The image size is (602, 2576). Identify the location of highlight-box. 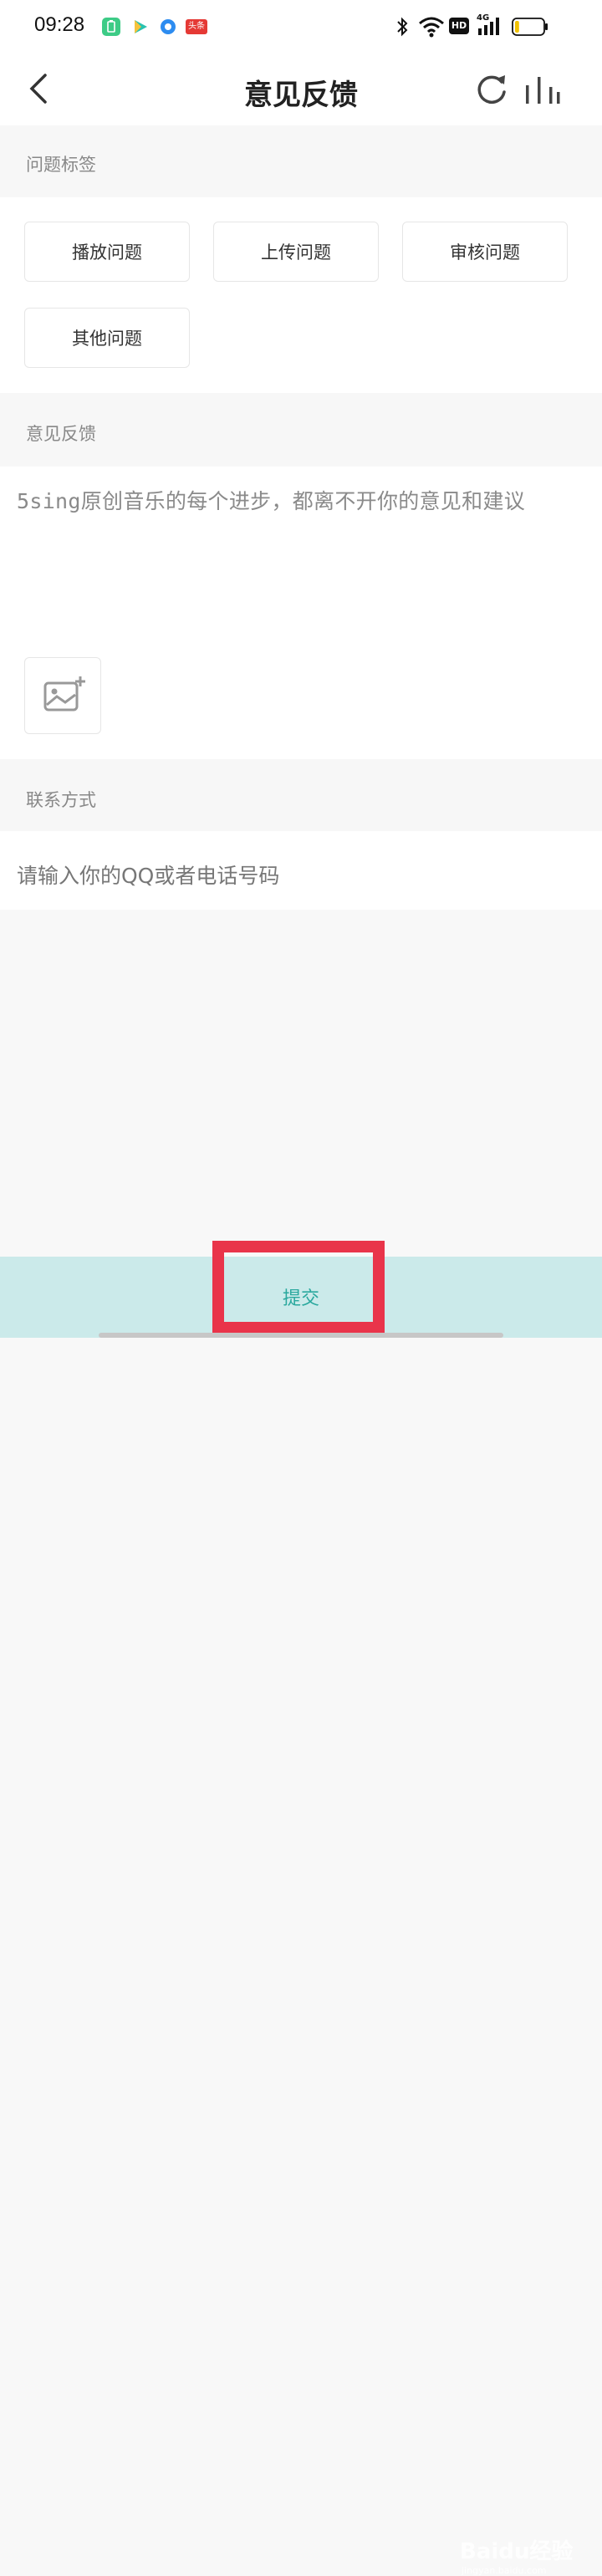
(298, 1287).